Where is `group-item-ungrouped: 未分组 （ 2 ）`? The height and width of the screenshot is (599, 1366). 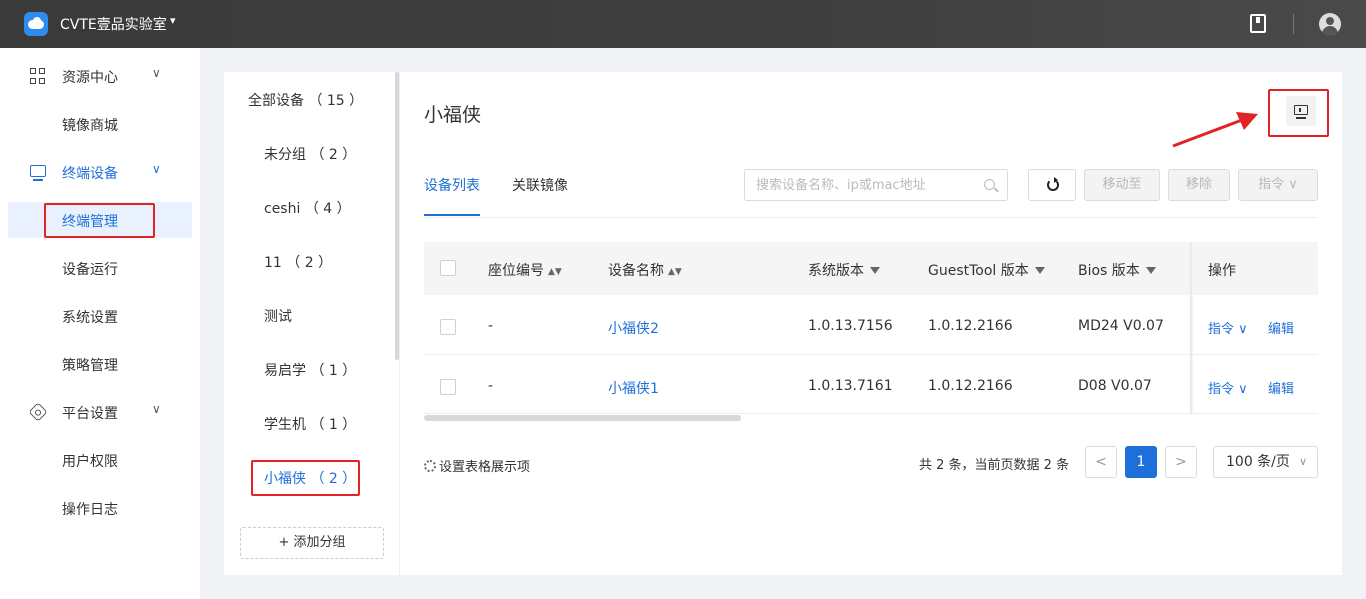 group-item-ungrouped: 未分组 （ 2 ） is located at coordinates (310, 154).